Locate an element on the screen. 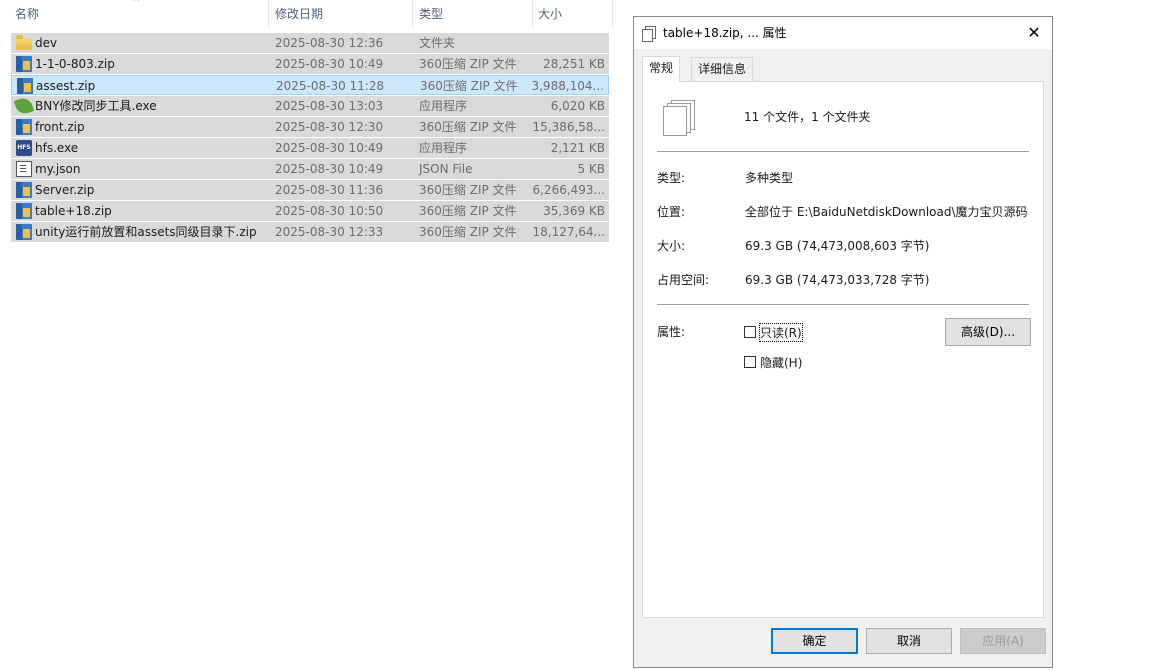 The height and width of the screenshot is (670, 1163). disk-size-label: 占用空间: is located at coordinates (683, 280).